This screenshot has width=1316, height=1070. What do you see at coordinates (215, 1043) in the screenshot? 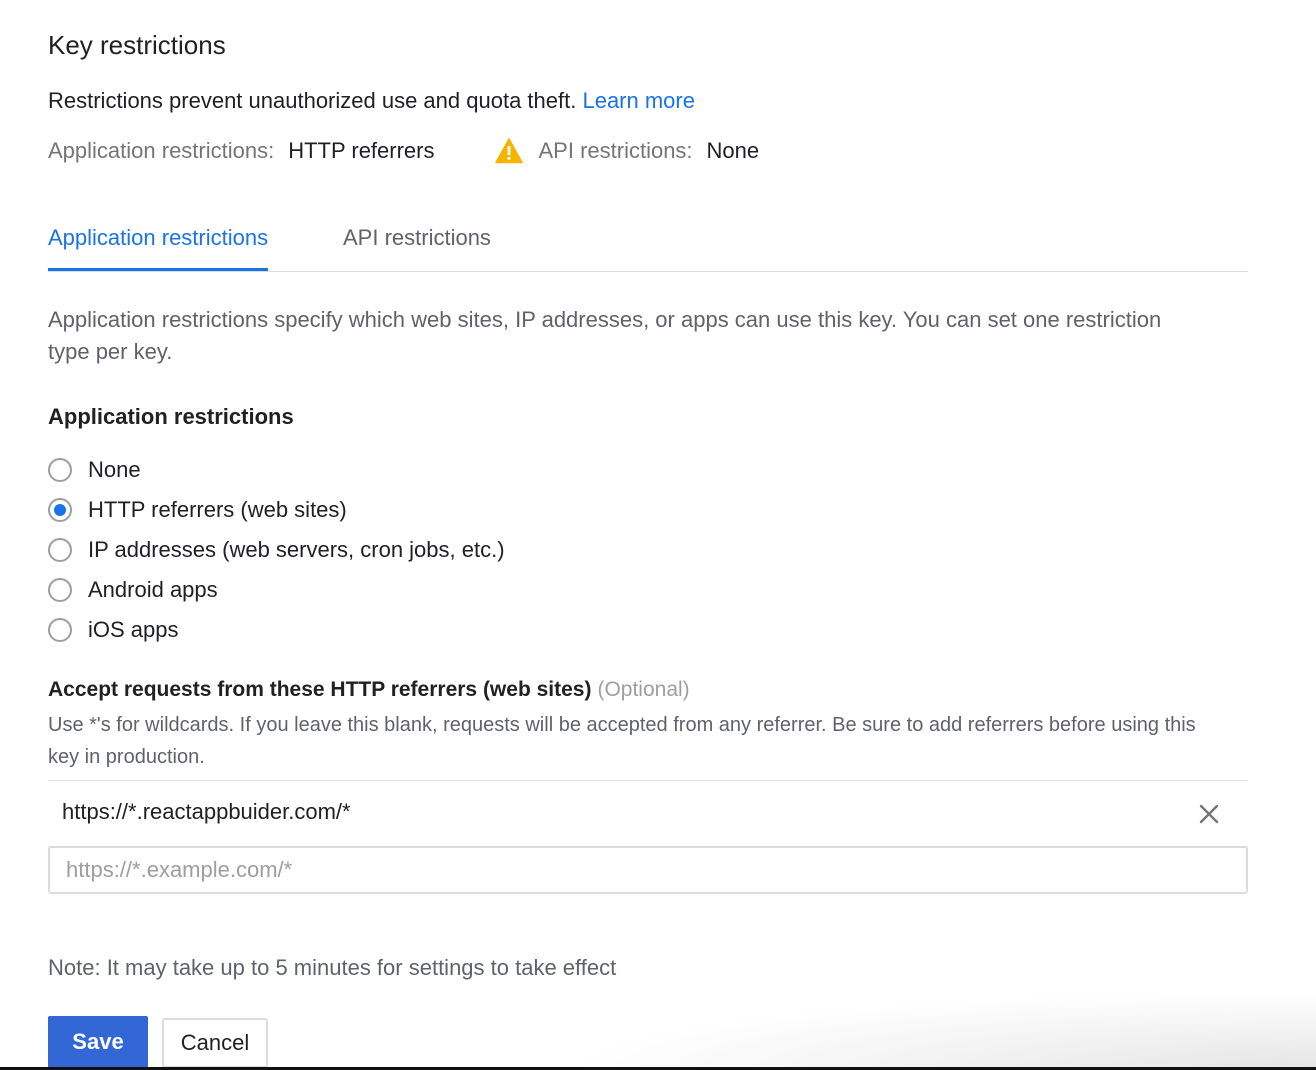
I see `cancel-button: Cancel` at bounding box center [215, 1043].